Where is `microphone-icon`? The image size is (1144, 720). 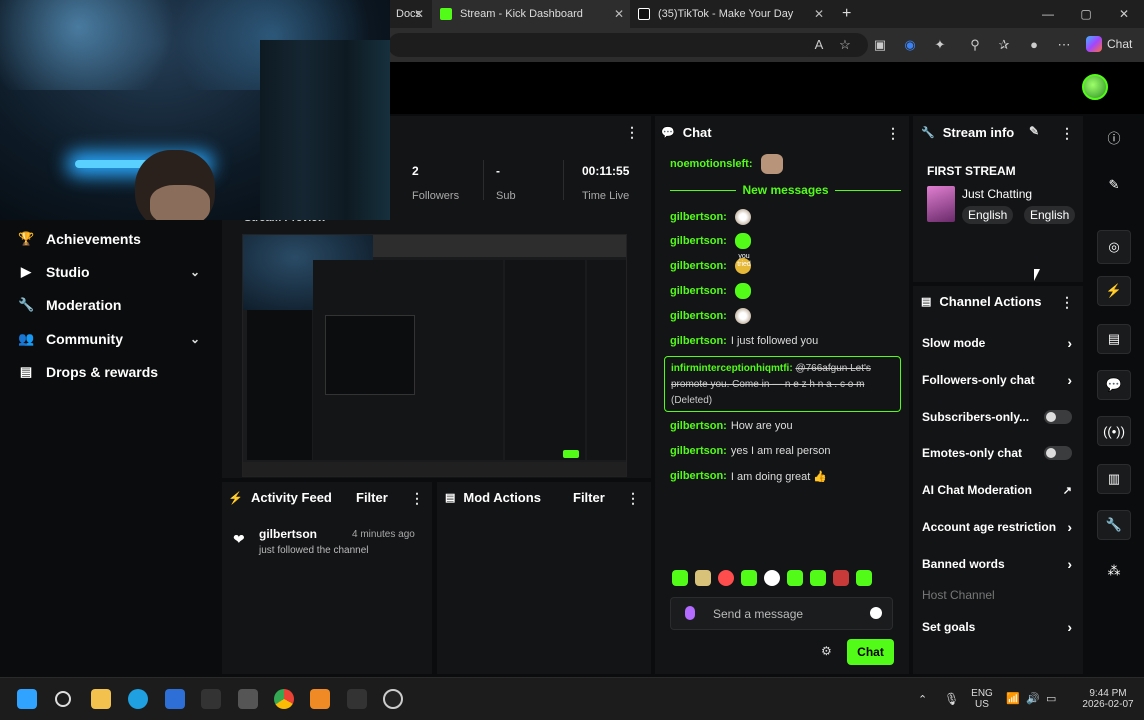 microphone-icon is located at coordinates (690, 613).